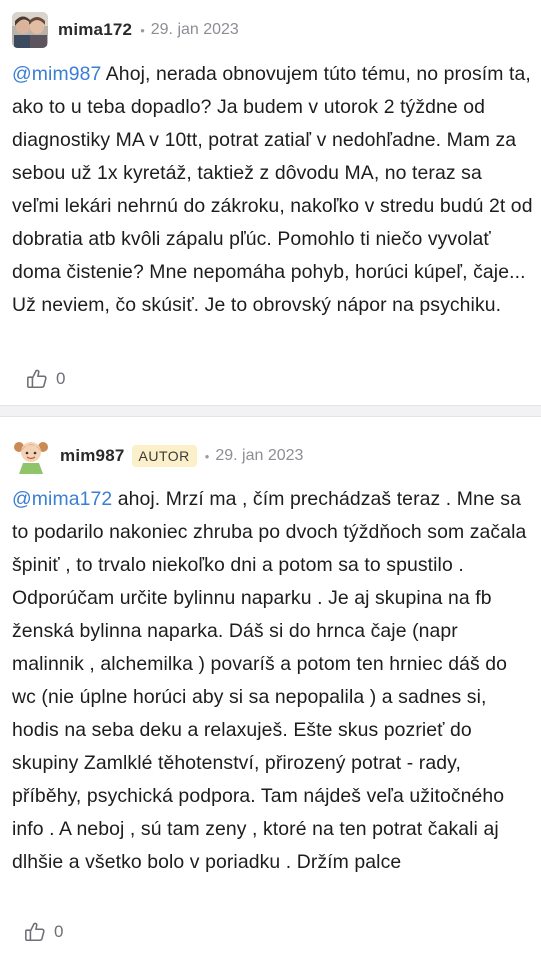 The image size is (541, 961). I want to click on username: mima172, so click(95, 30).